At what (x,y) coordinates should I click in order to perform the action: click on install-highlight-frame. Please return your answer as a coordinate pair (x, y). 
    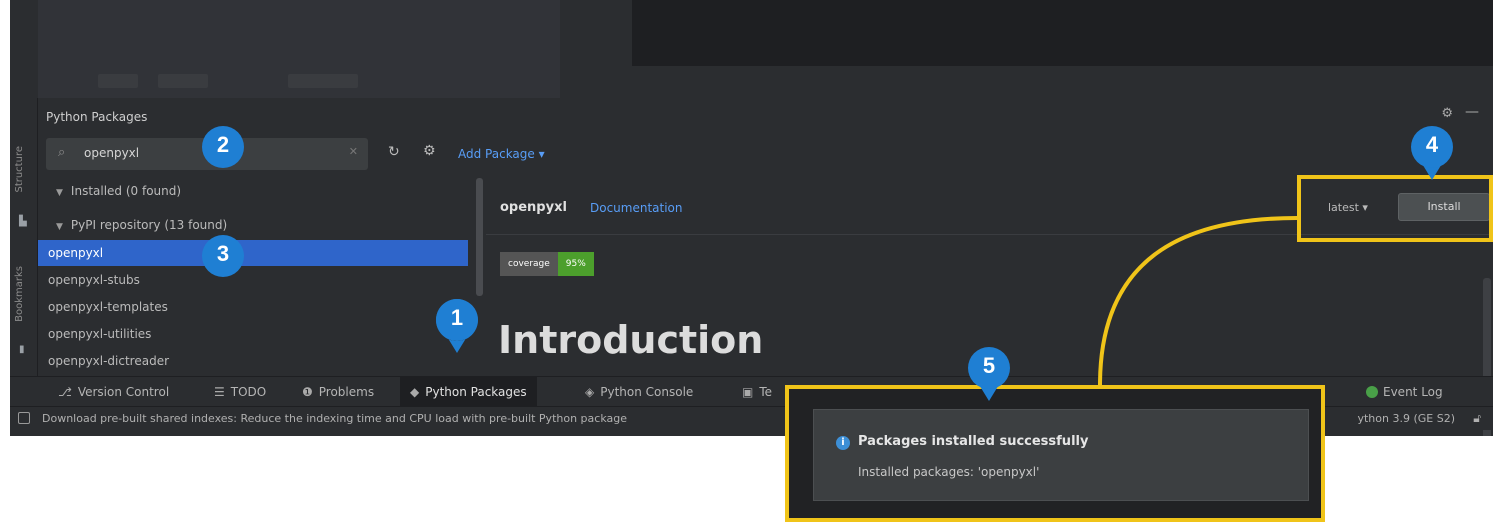
    Looking at the image, I should click on (1395, 208).